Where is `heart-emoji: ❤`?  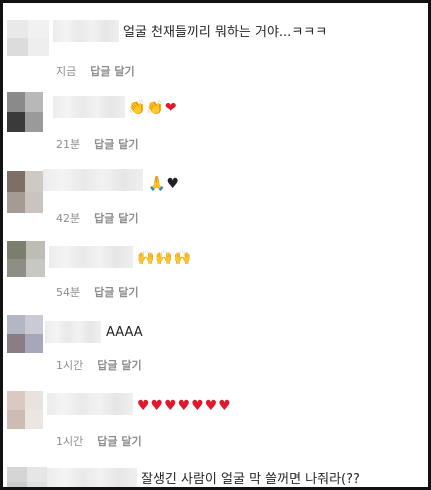
heart-emoji: ❤ is located at coordinates (171, 108).